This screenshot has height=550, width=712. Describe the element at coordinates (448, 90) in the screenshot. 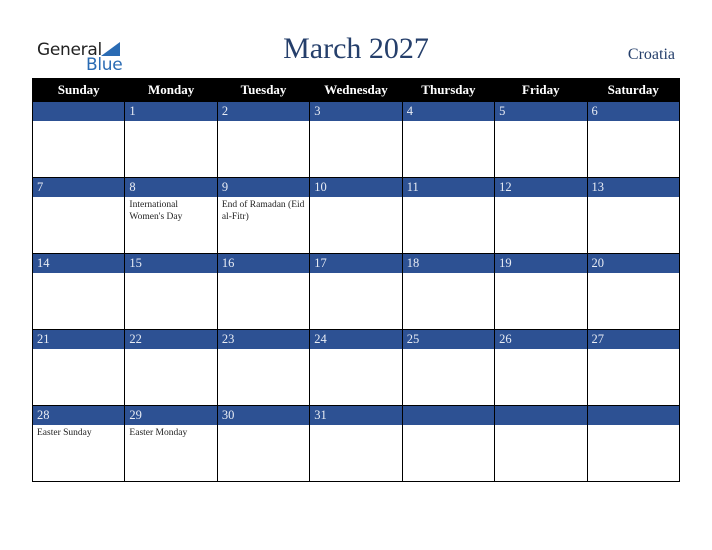

I see `weekday-header: Thursday` at that location.